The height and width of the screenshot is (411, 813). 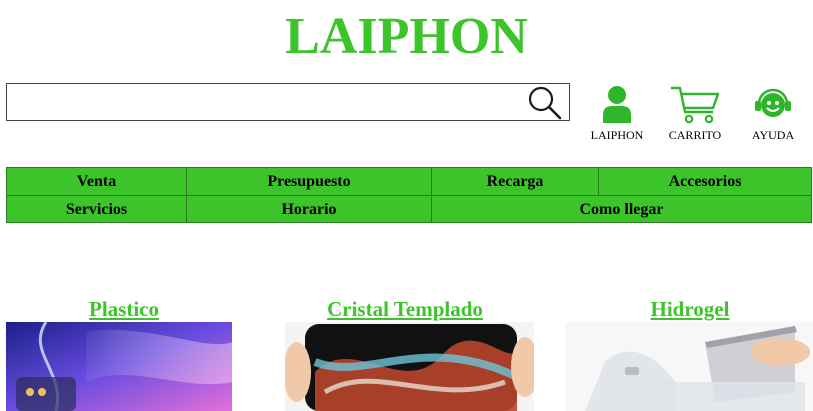 I want to click on category-cristal-templado: Cristal Templado, so click(x=405, y=309).